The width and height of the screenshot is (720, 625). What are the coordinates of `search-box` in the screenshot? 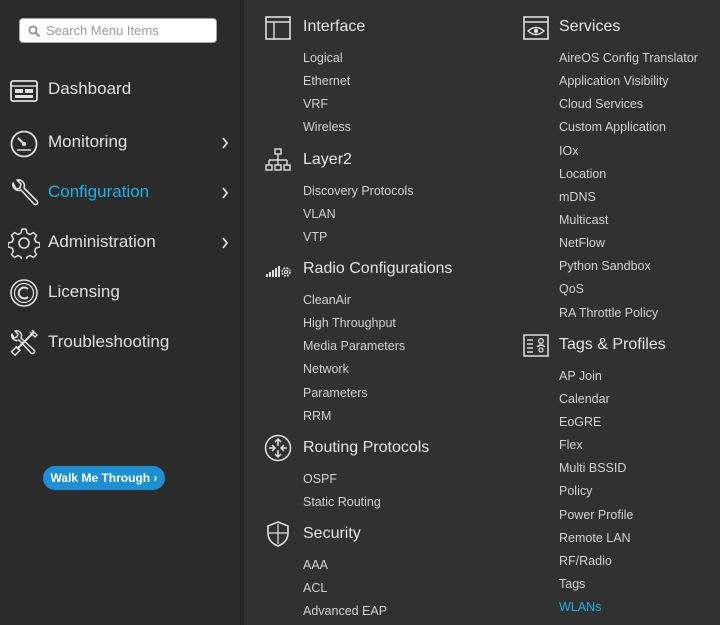 It's located at (118, 30).